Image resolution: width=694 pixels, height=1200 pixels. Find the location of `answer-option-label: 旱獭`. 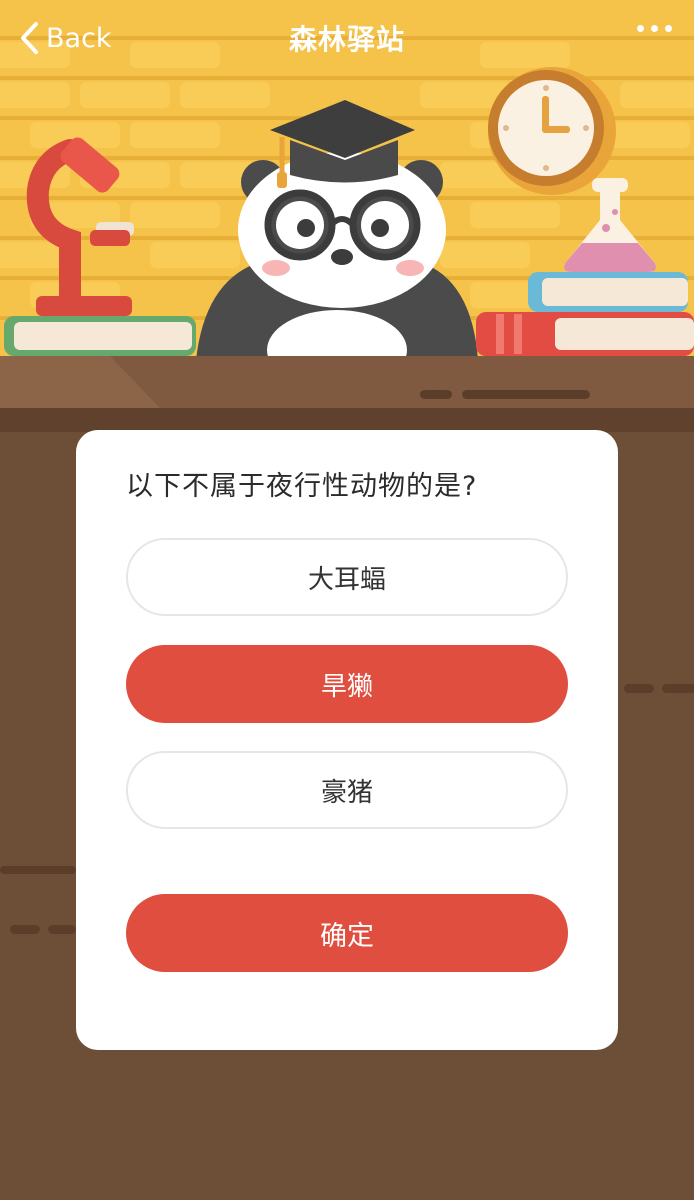

answer-option-label: 旱獭 is located at coordinates (346, 686).